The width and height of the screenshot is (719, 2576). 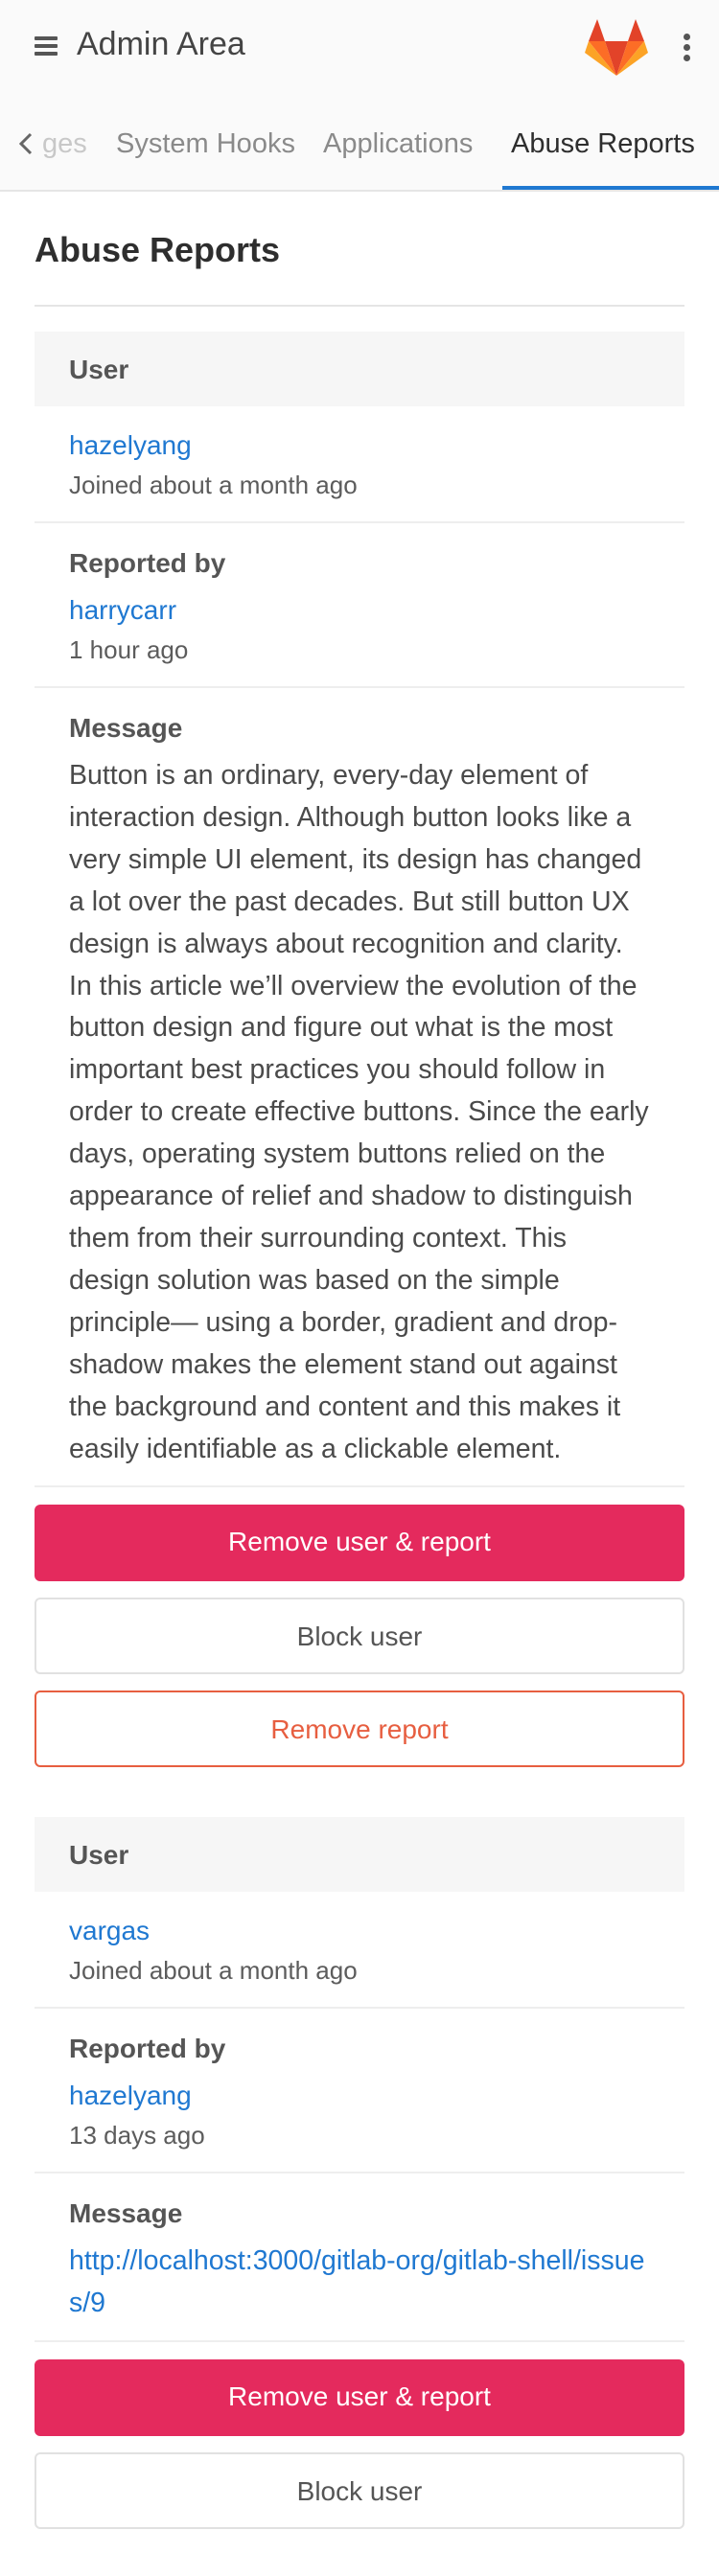 What do you see at coordinates (603, 144) in the screenshot?
I see `tab-abuse-reports: Abuse Reports` at bounding box center [603, 144].